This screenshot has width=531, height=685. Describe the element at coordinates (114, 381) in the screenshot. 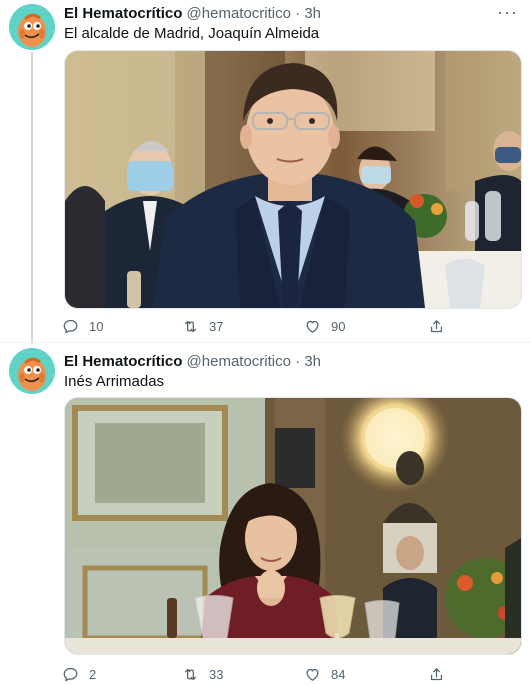

I see `tweet-text: Inés Arrimadas` at that location.